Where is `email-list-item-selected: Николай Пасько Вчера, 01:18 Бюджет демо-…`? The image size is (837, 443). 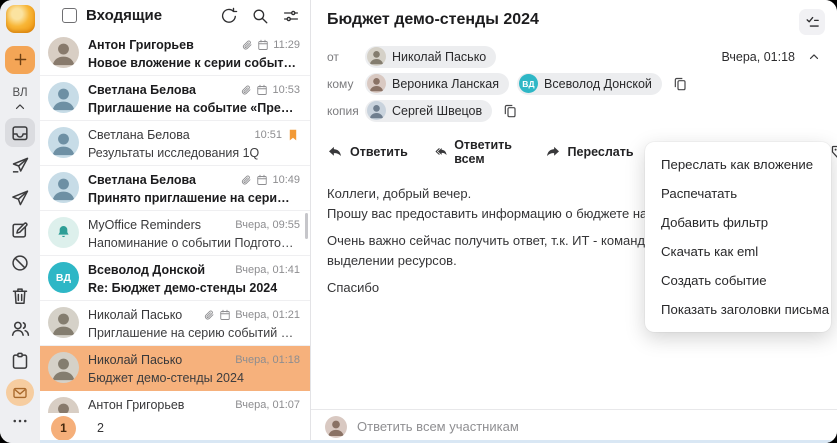 email-list-item-selected: Николай Пасько Вчера, 01:18 Бюджет демо-… is located at coordinates (175, 368).